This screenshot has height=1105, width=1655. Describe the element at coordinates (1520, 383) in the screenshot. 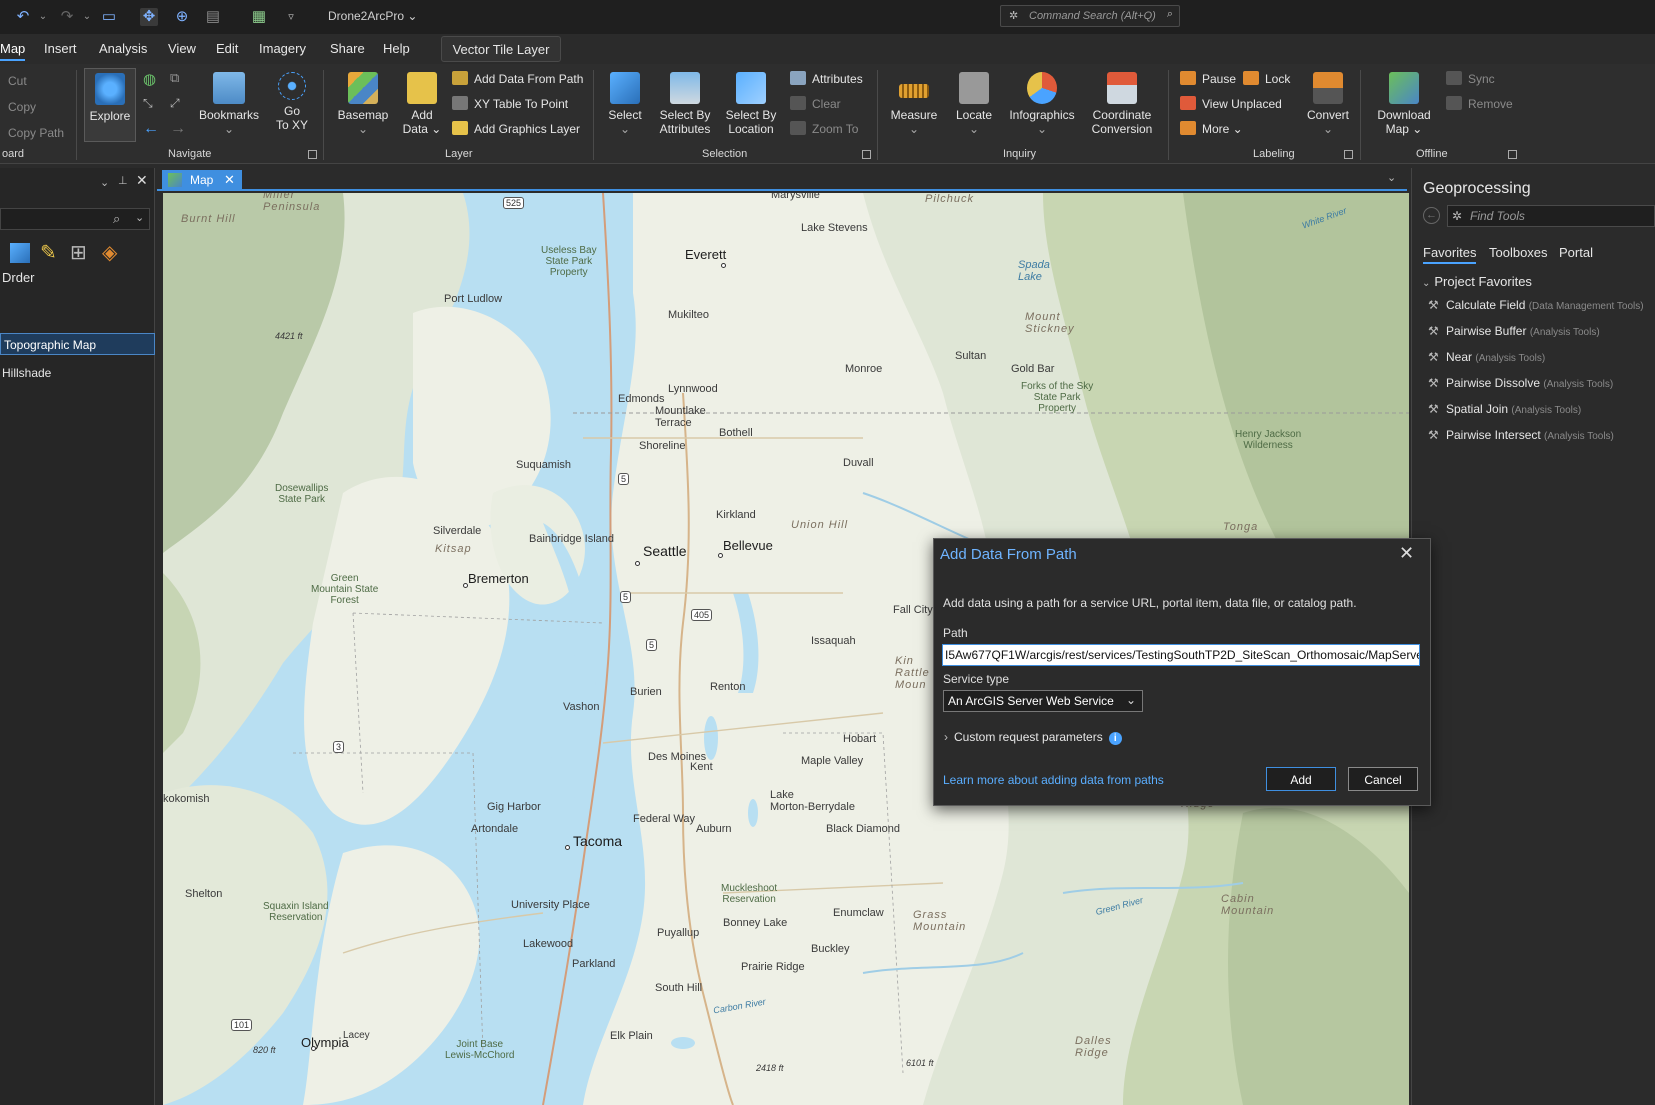

I see `tool-item: ⚒ Pairwise Dissolve (Analysis Tools)` at that location.